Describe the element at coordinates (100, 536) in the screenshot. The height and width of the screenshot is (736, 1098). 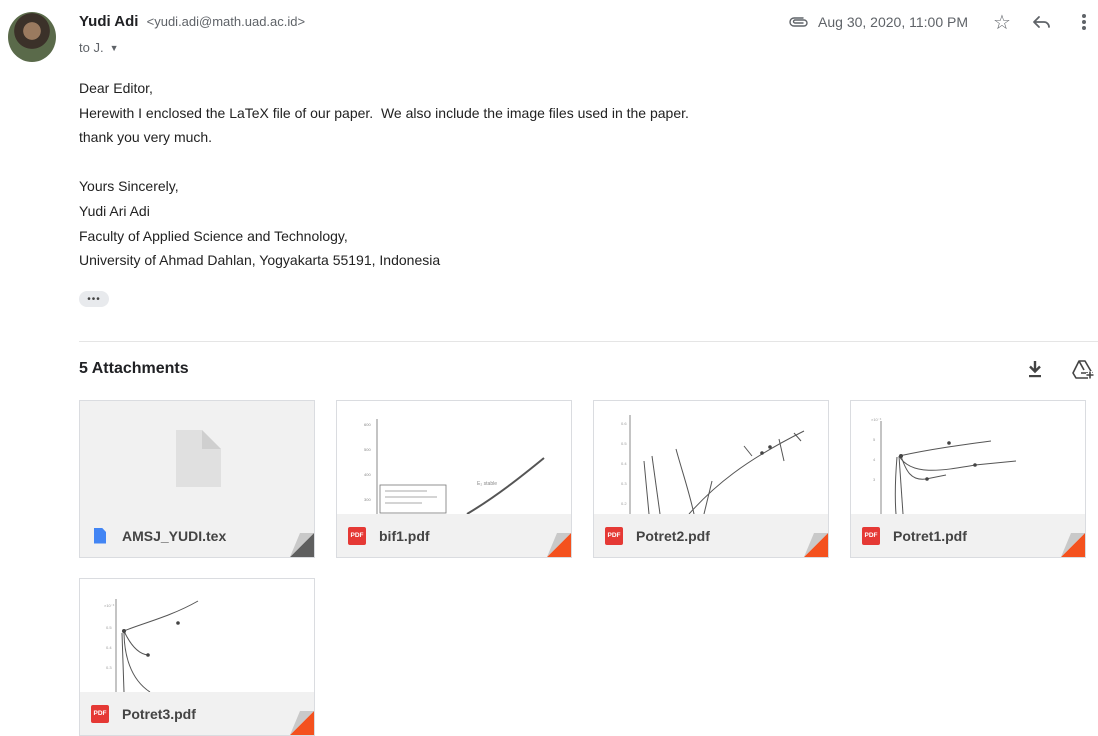
I see `document-icon` at that location.